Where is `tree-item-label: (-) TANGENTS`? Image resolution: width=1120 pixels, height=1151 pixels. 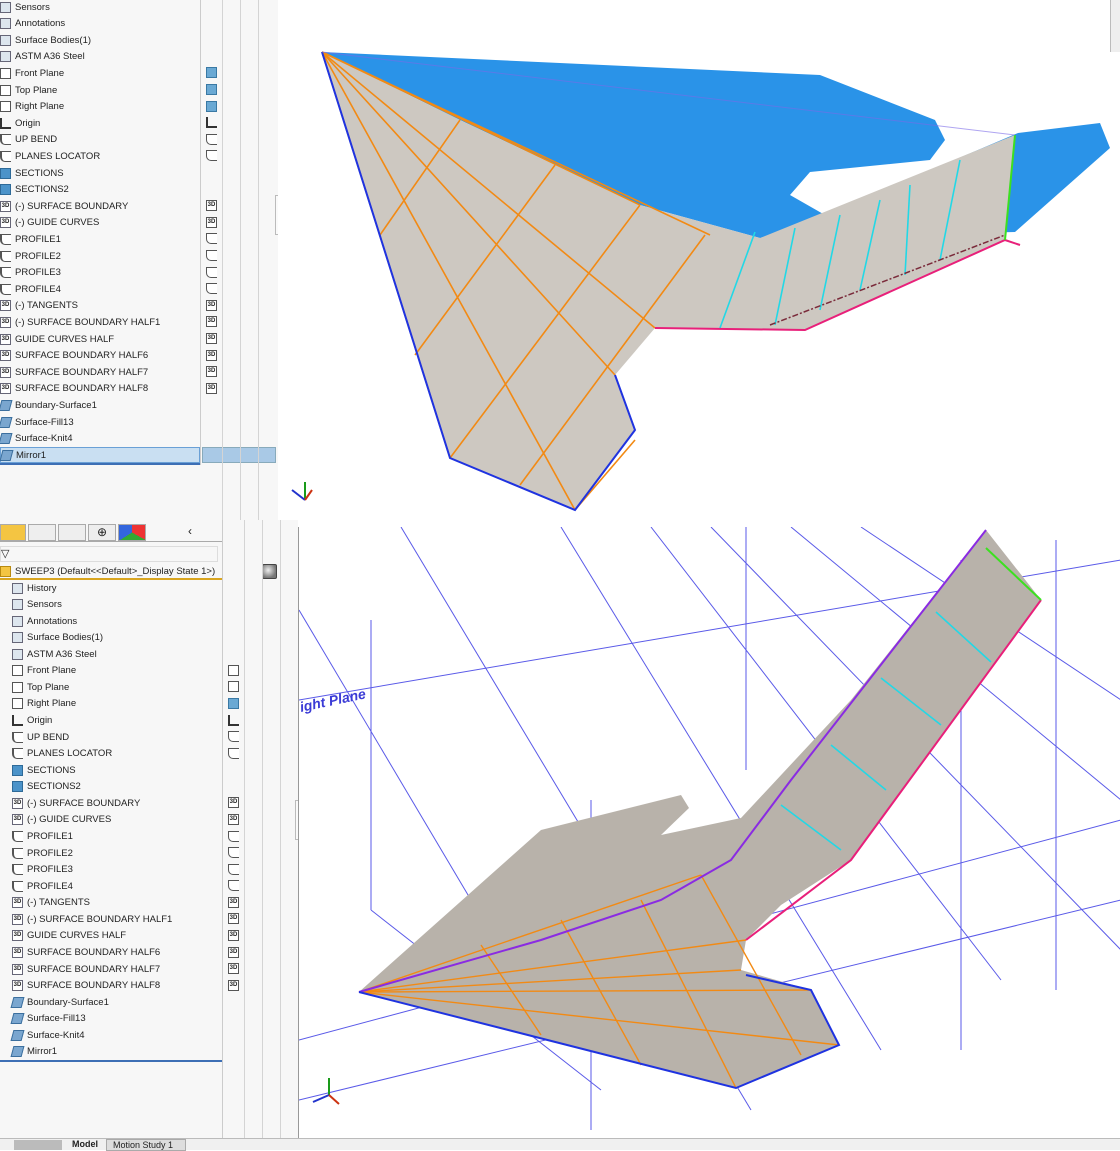 tree-item-label: (-) TANGENTS is located at coordinates (46, 306).